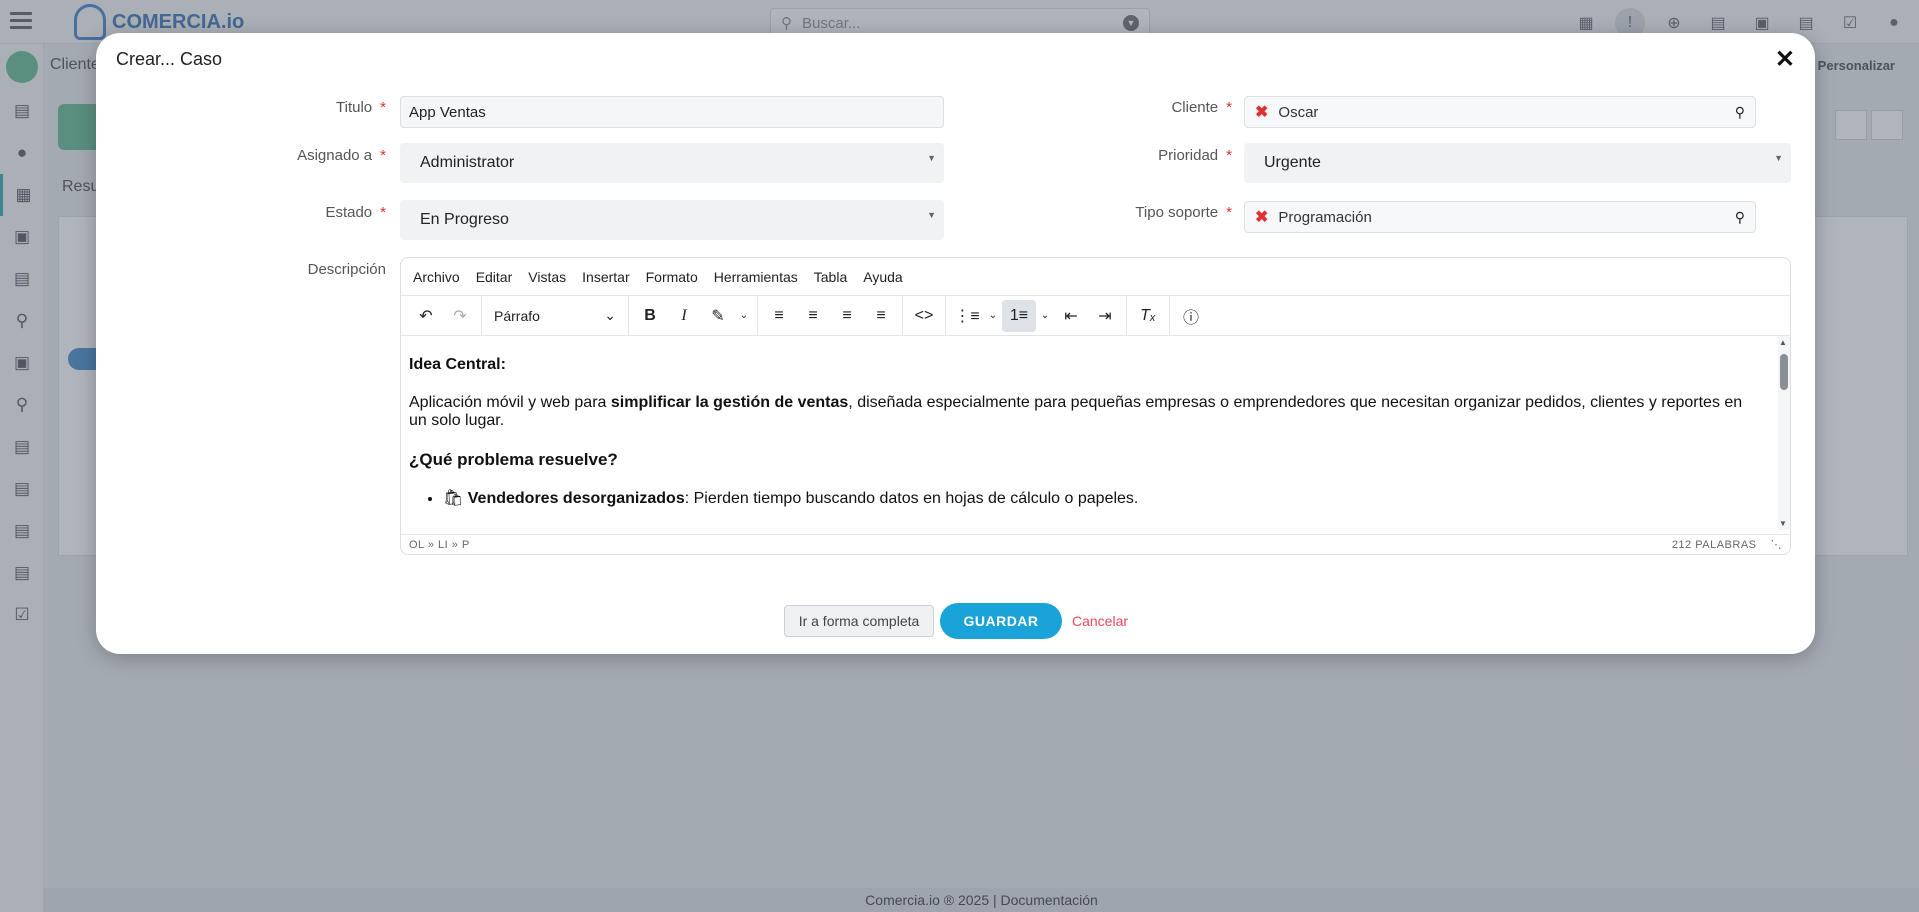 The image size is (1919, 912). What do you see at coordinates (510, 402) in the screenshot?
I see `content-p1-a: Aplicación móvil y web para` at bounding box center [510, 402].